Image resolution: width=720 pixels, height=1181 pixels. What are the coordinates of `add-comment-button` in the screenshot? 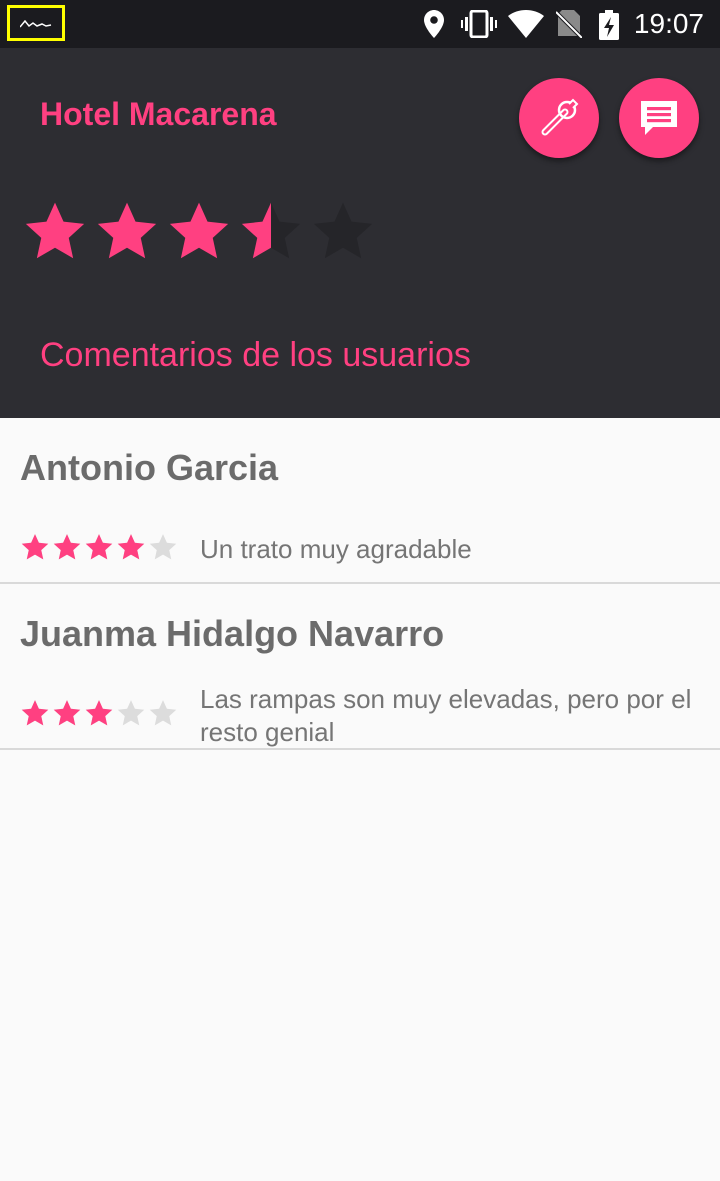 It's located at (659, 118).